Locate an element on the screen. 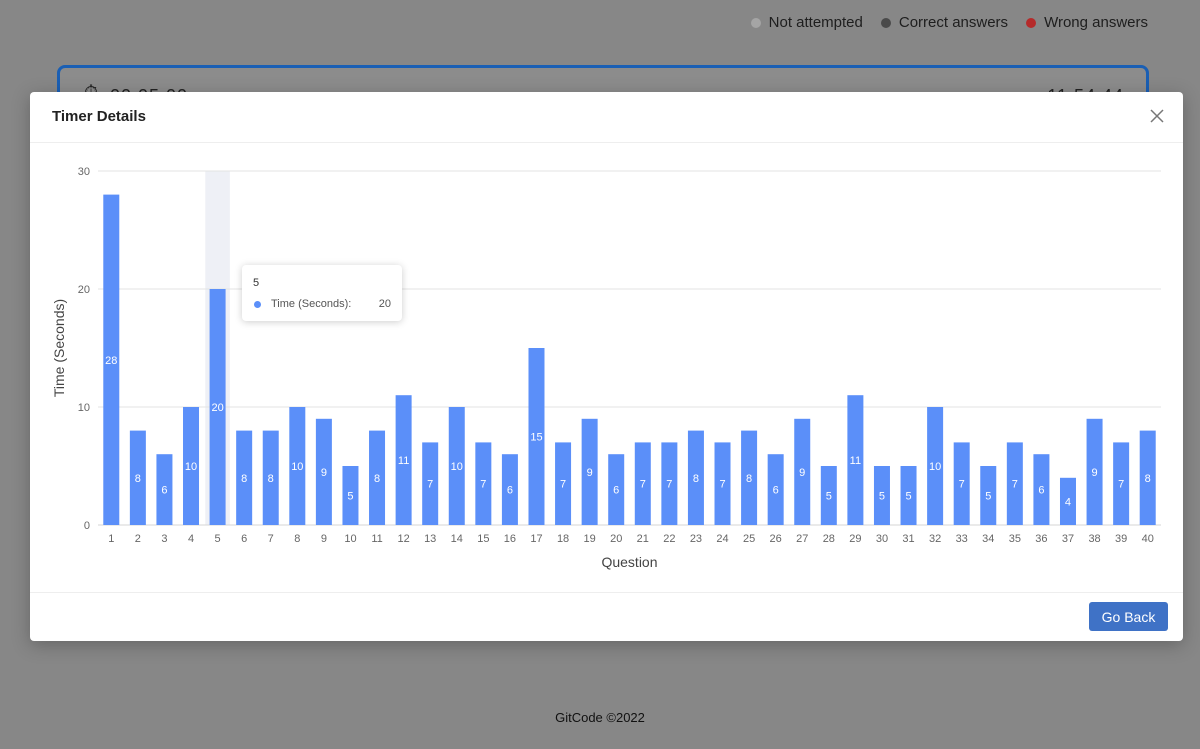 The height and width of the screenshot is (749, 1200). tooltip-series-dot-icon is located at coordinates (257, 304).